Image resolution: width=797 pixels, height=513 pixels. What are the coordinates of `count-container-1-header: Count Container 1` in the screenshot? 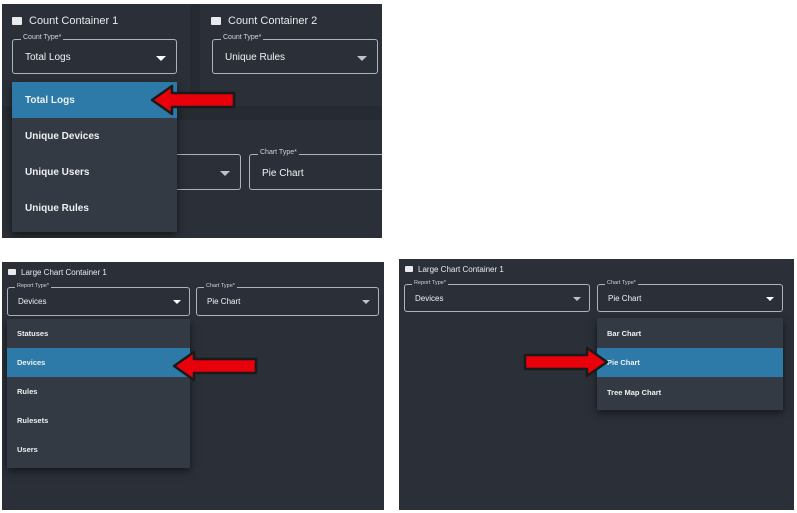 It's located at (65, 21).